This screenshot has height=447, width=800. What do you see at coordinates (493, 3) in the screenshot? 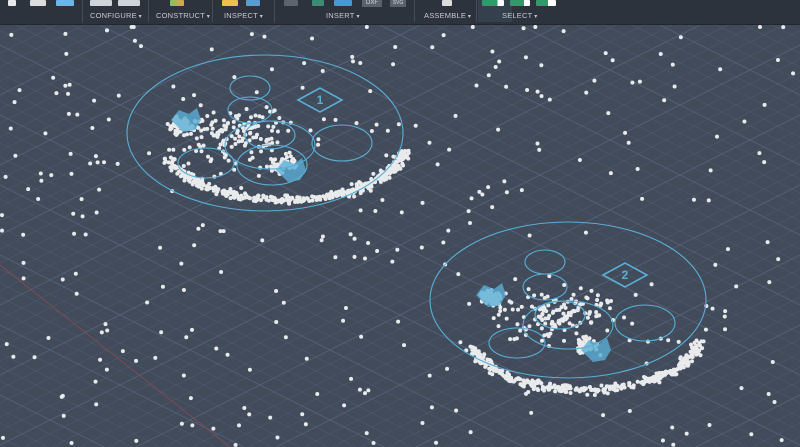
I see `select-icon` at bounding box center [493, 3].